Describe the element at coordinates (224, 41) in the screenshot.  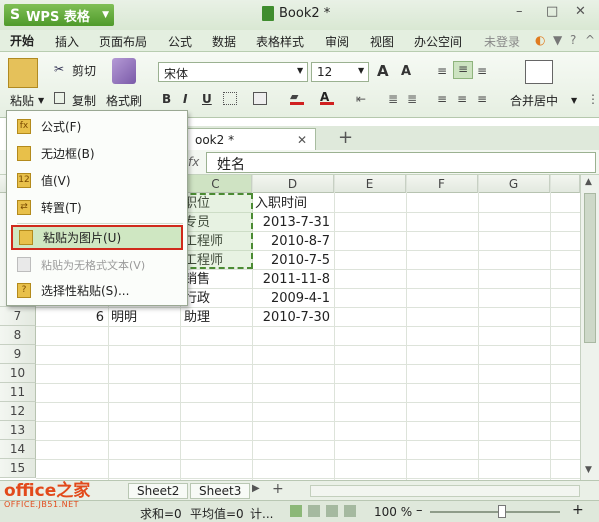
I see `tab-data: 数据` at that location.